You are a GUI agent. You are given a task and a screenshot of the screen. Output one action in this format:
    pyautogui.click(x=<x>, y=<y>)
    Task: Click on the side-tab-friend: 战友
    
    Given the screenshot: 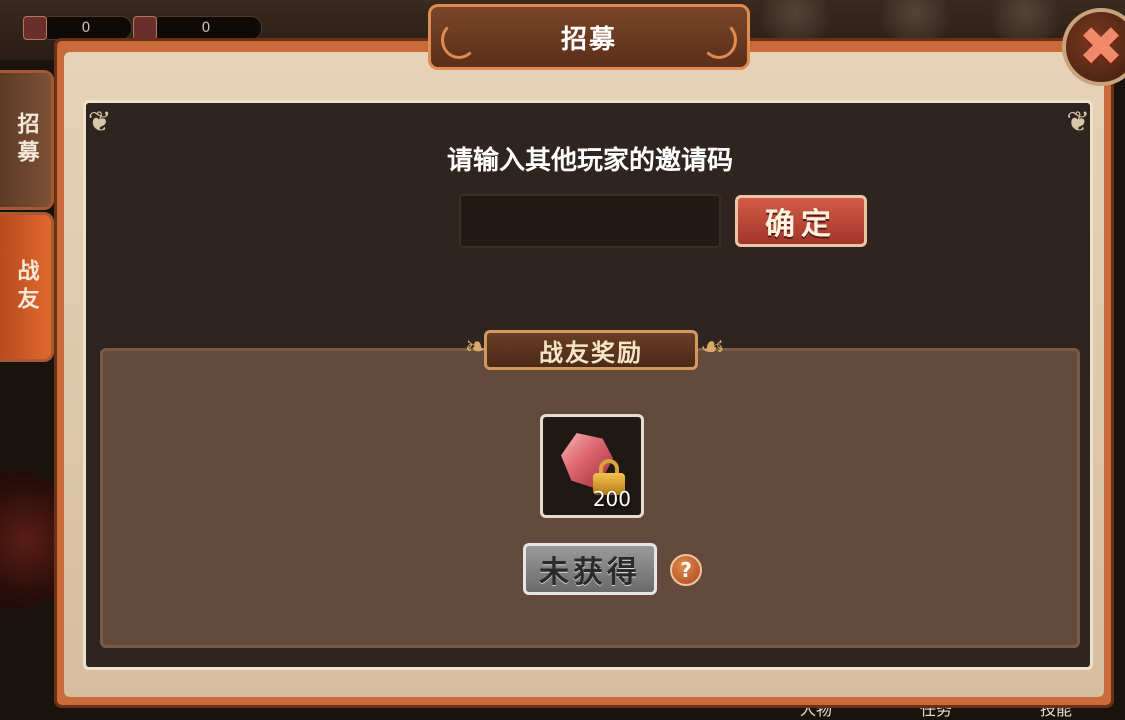 What is the action you would take?
    pyautogui.click(x=27, y=287)
    